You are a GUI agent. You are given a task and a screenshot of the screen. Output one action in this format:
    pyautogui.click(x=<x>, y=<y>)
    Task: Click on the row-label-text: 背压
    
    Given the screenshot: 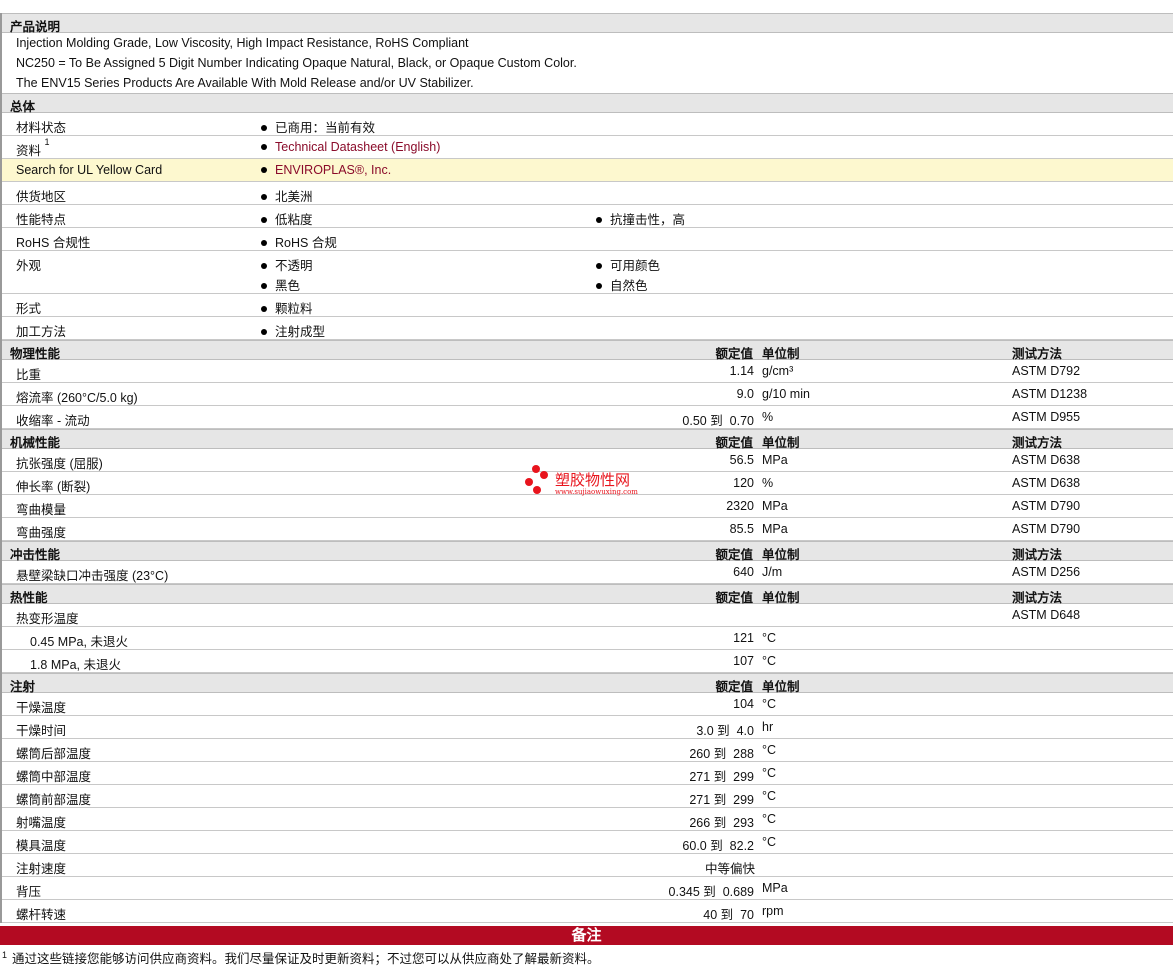 What is the action you would take?
    pyautogui.click(x=29, y=892)
    